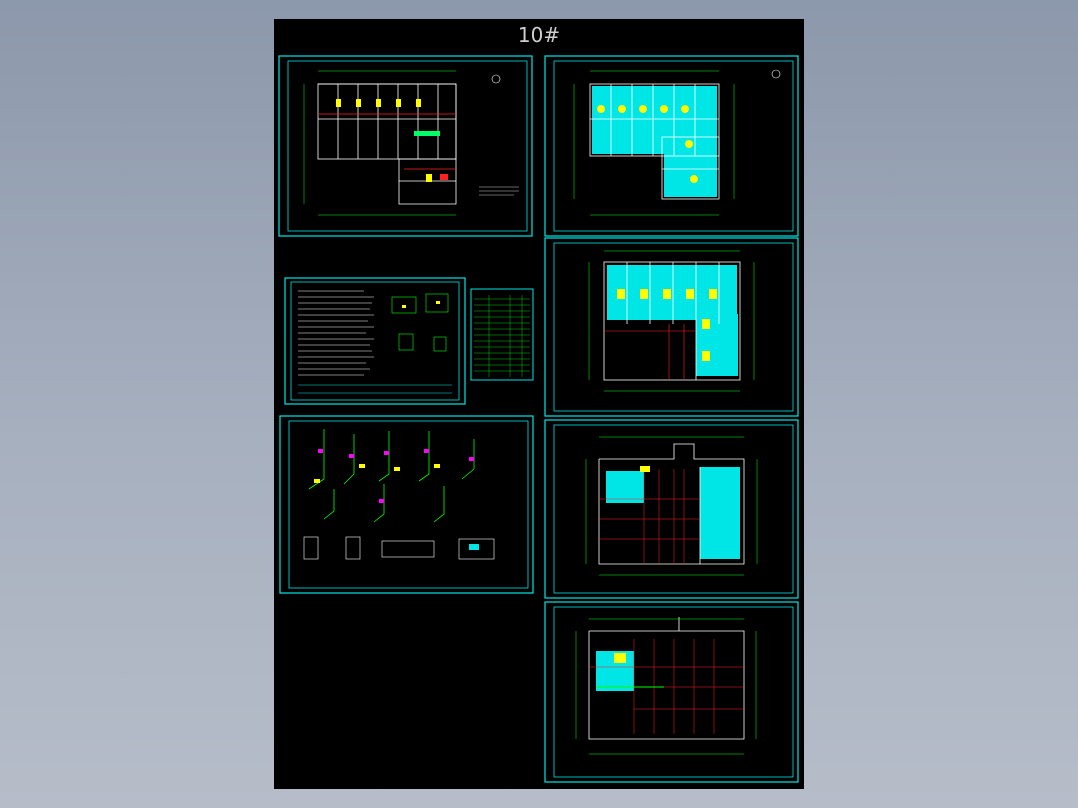  I want to click on table-frame, so click(502, 334).